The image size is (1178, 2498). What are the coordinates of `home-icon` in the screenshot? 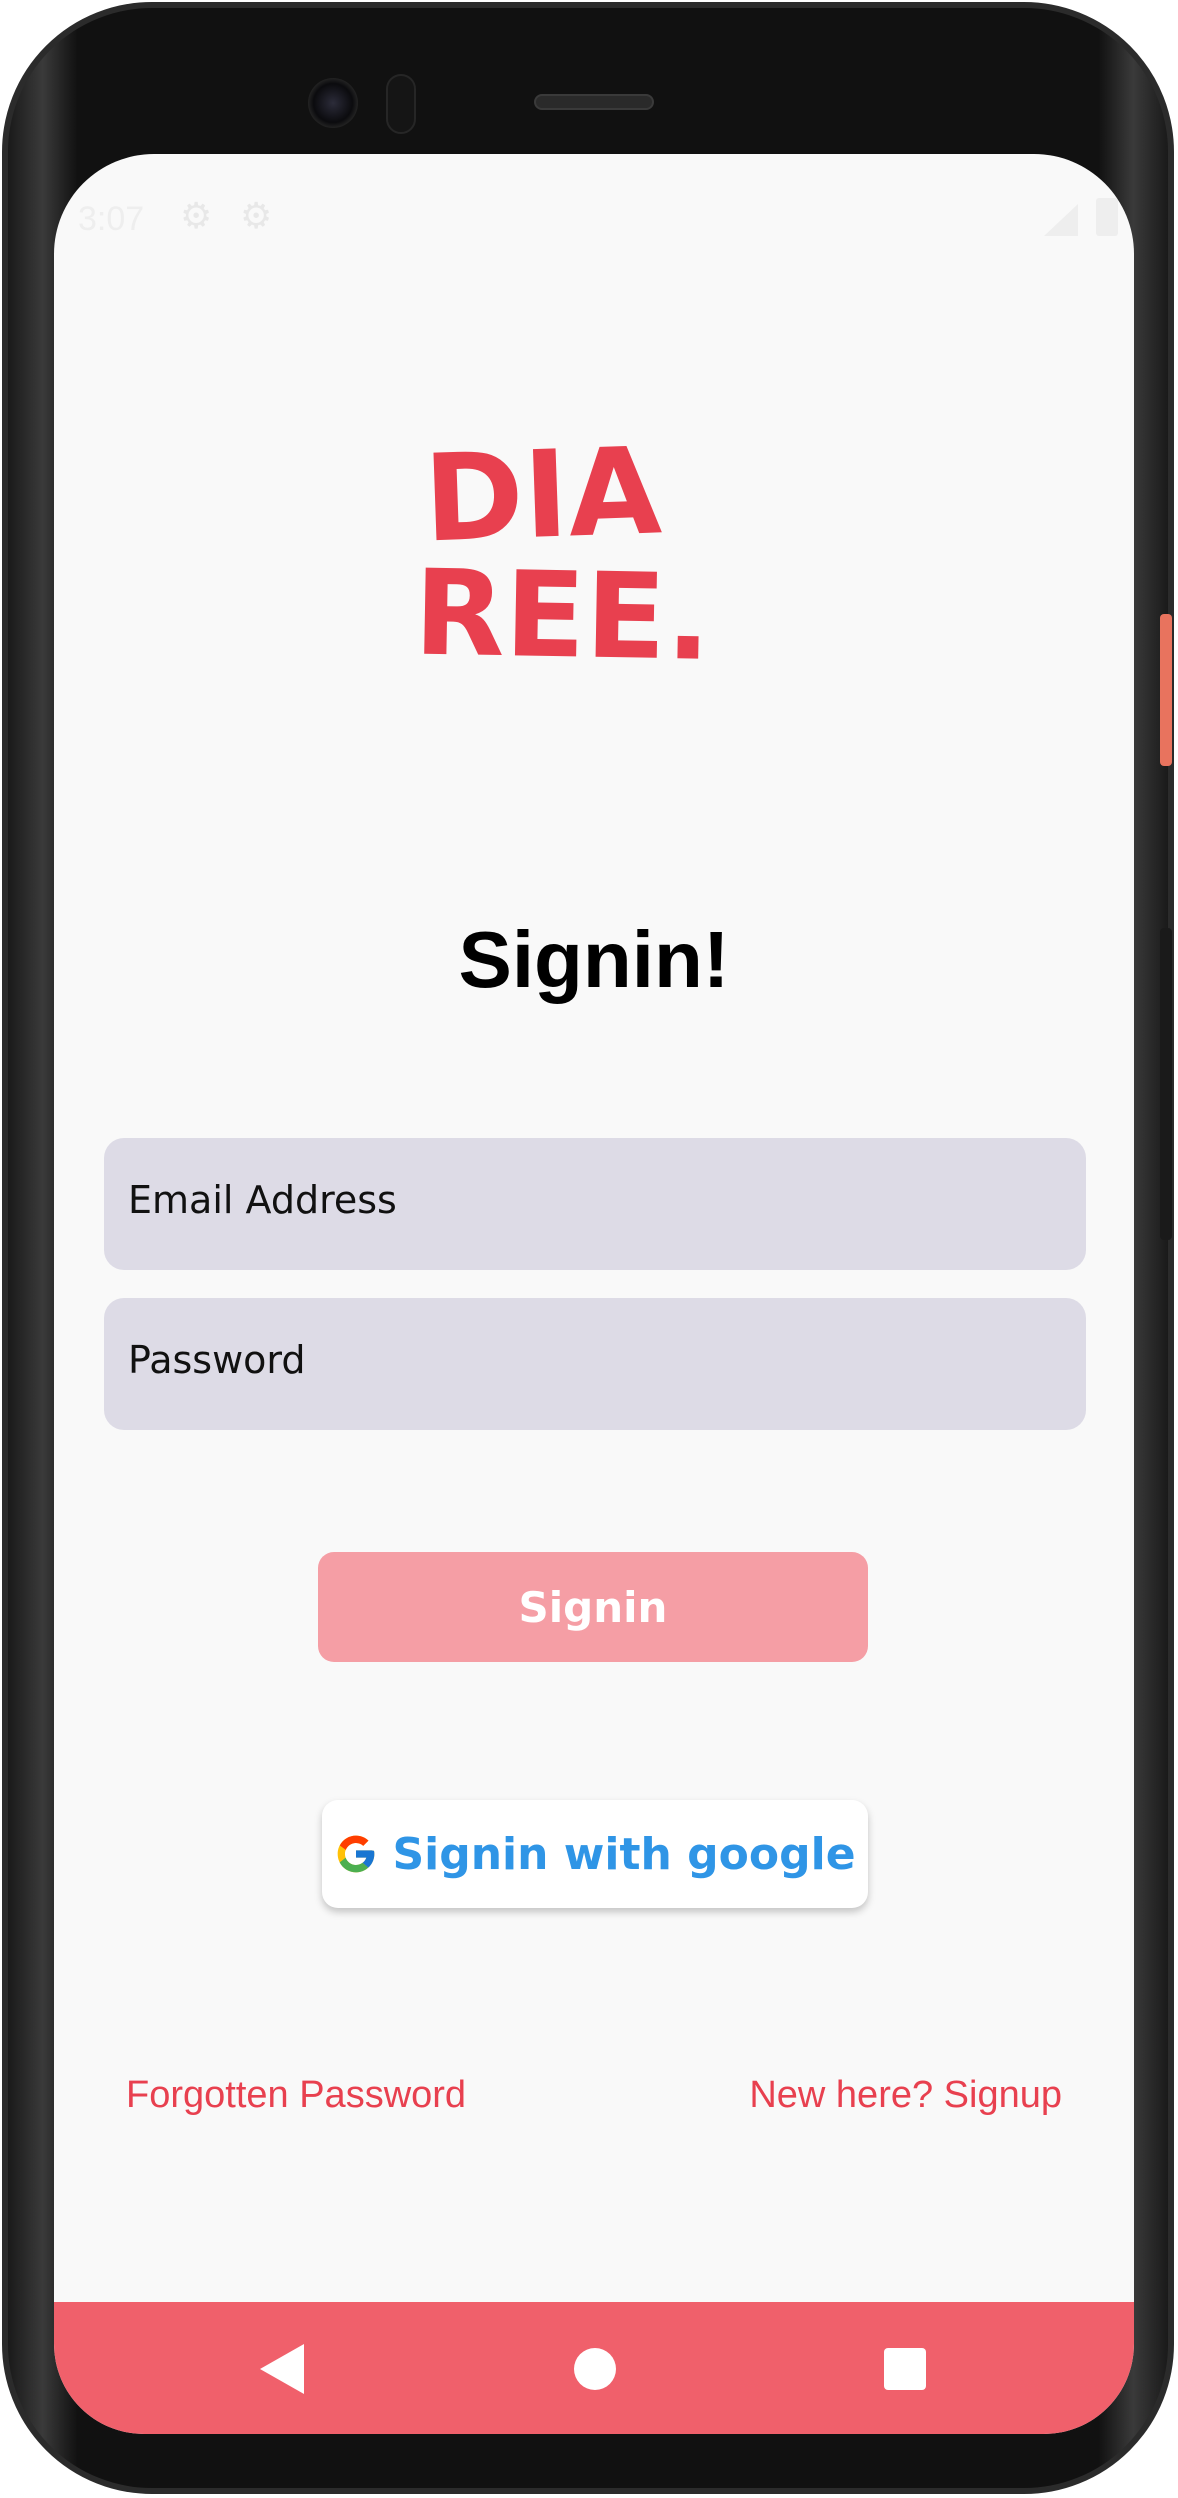 It's located at (595, 2369).